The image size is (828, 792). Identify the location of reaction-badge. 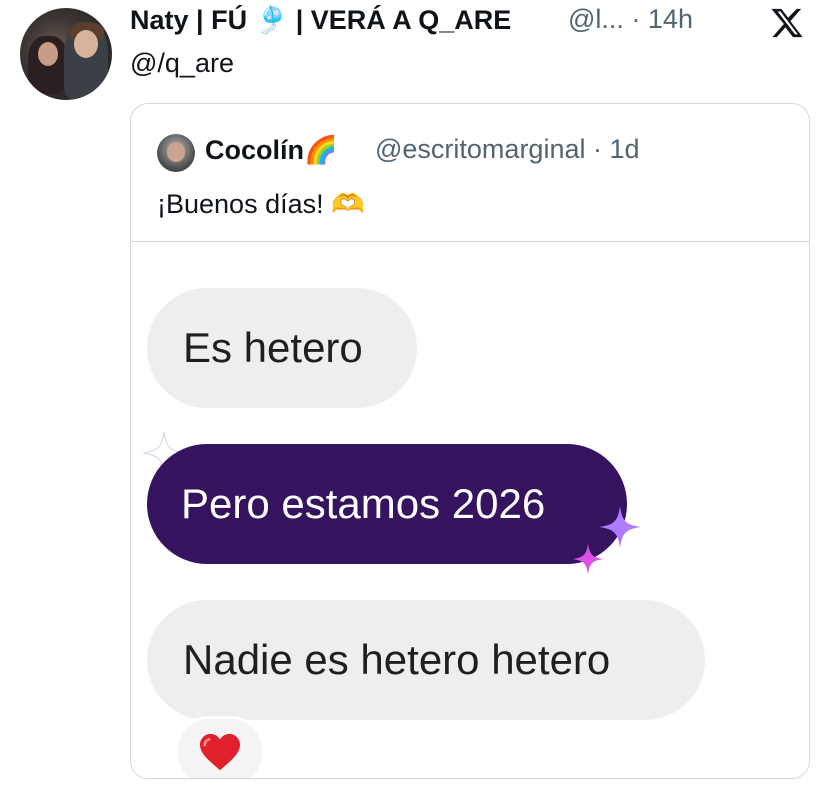
(220, 747).